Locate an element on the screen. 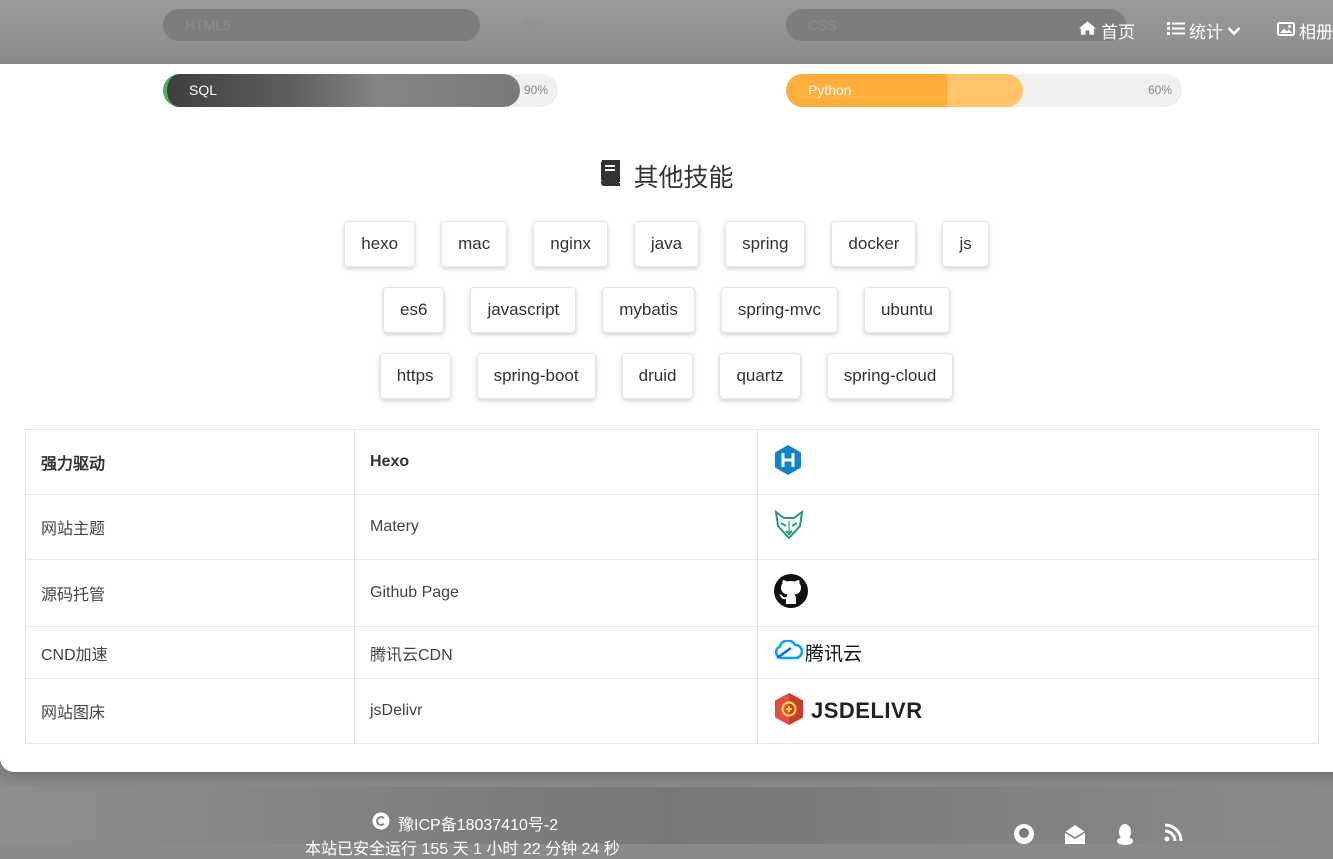 The image size is (1333, 859). table-cell-label: 网站主题 is located at coordinates (190, 527).